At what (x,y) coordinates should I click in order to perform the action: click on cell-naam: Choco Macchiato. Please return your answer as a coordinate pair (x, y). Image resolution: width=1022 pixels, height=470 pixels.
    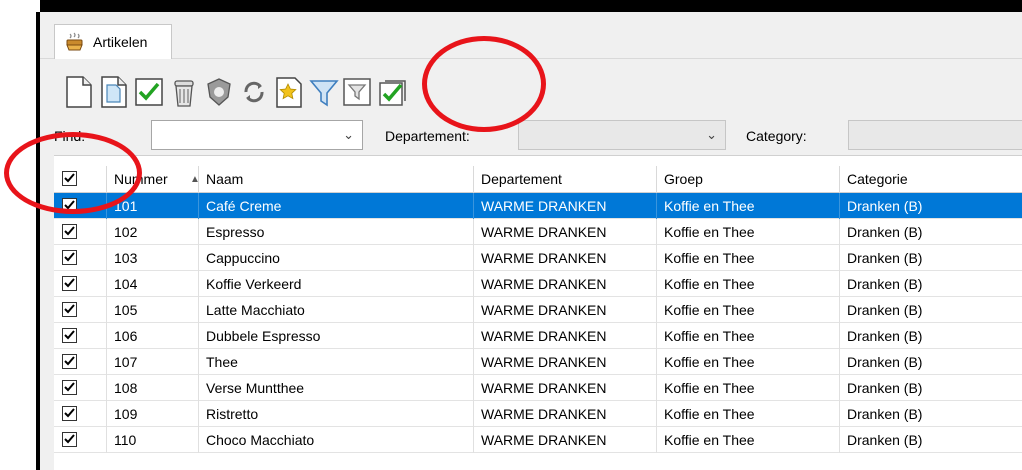
    Looking at the image, I should click on (336, 440).